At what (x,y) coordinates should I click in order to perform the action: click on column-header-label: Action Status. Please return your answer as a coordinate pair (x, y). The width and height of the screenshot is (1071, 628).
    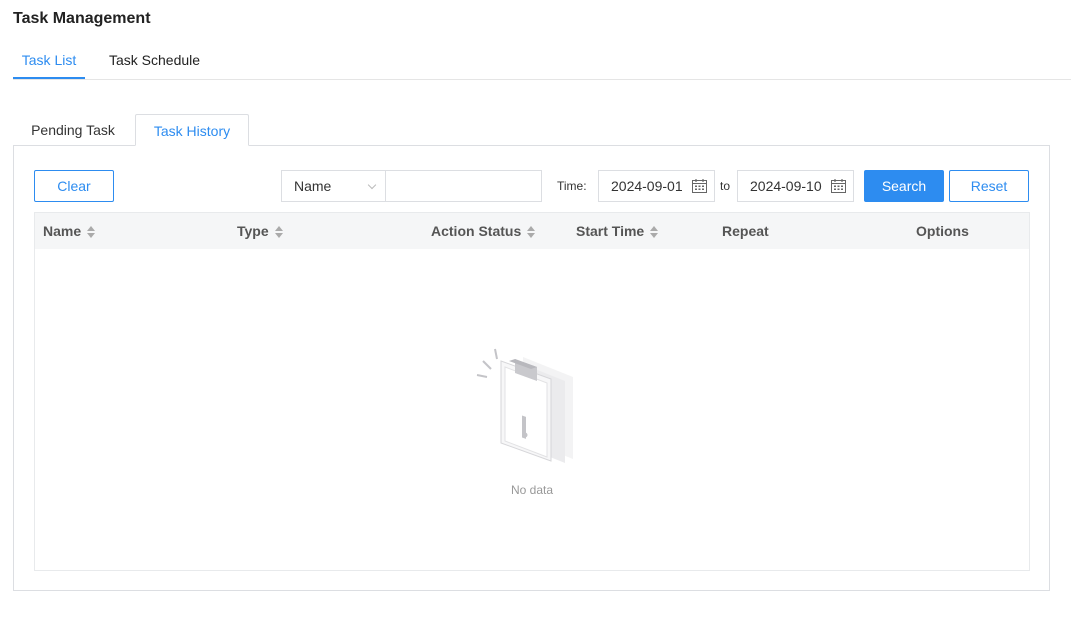
    Looking at the image, I should click on (476, 231).